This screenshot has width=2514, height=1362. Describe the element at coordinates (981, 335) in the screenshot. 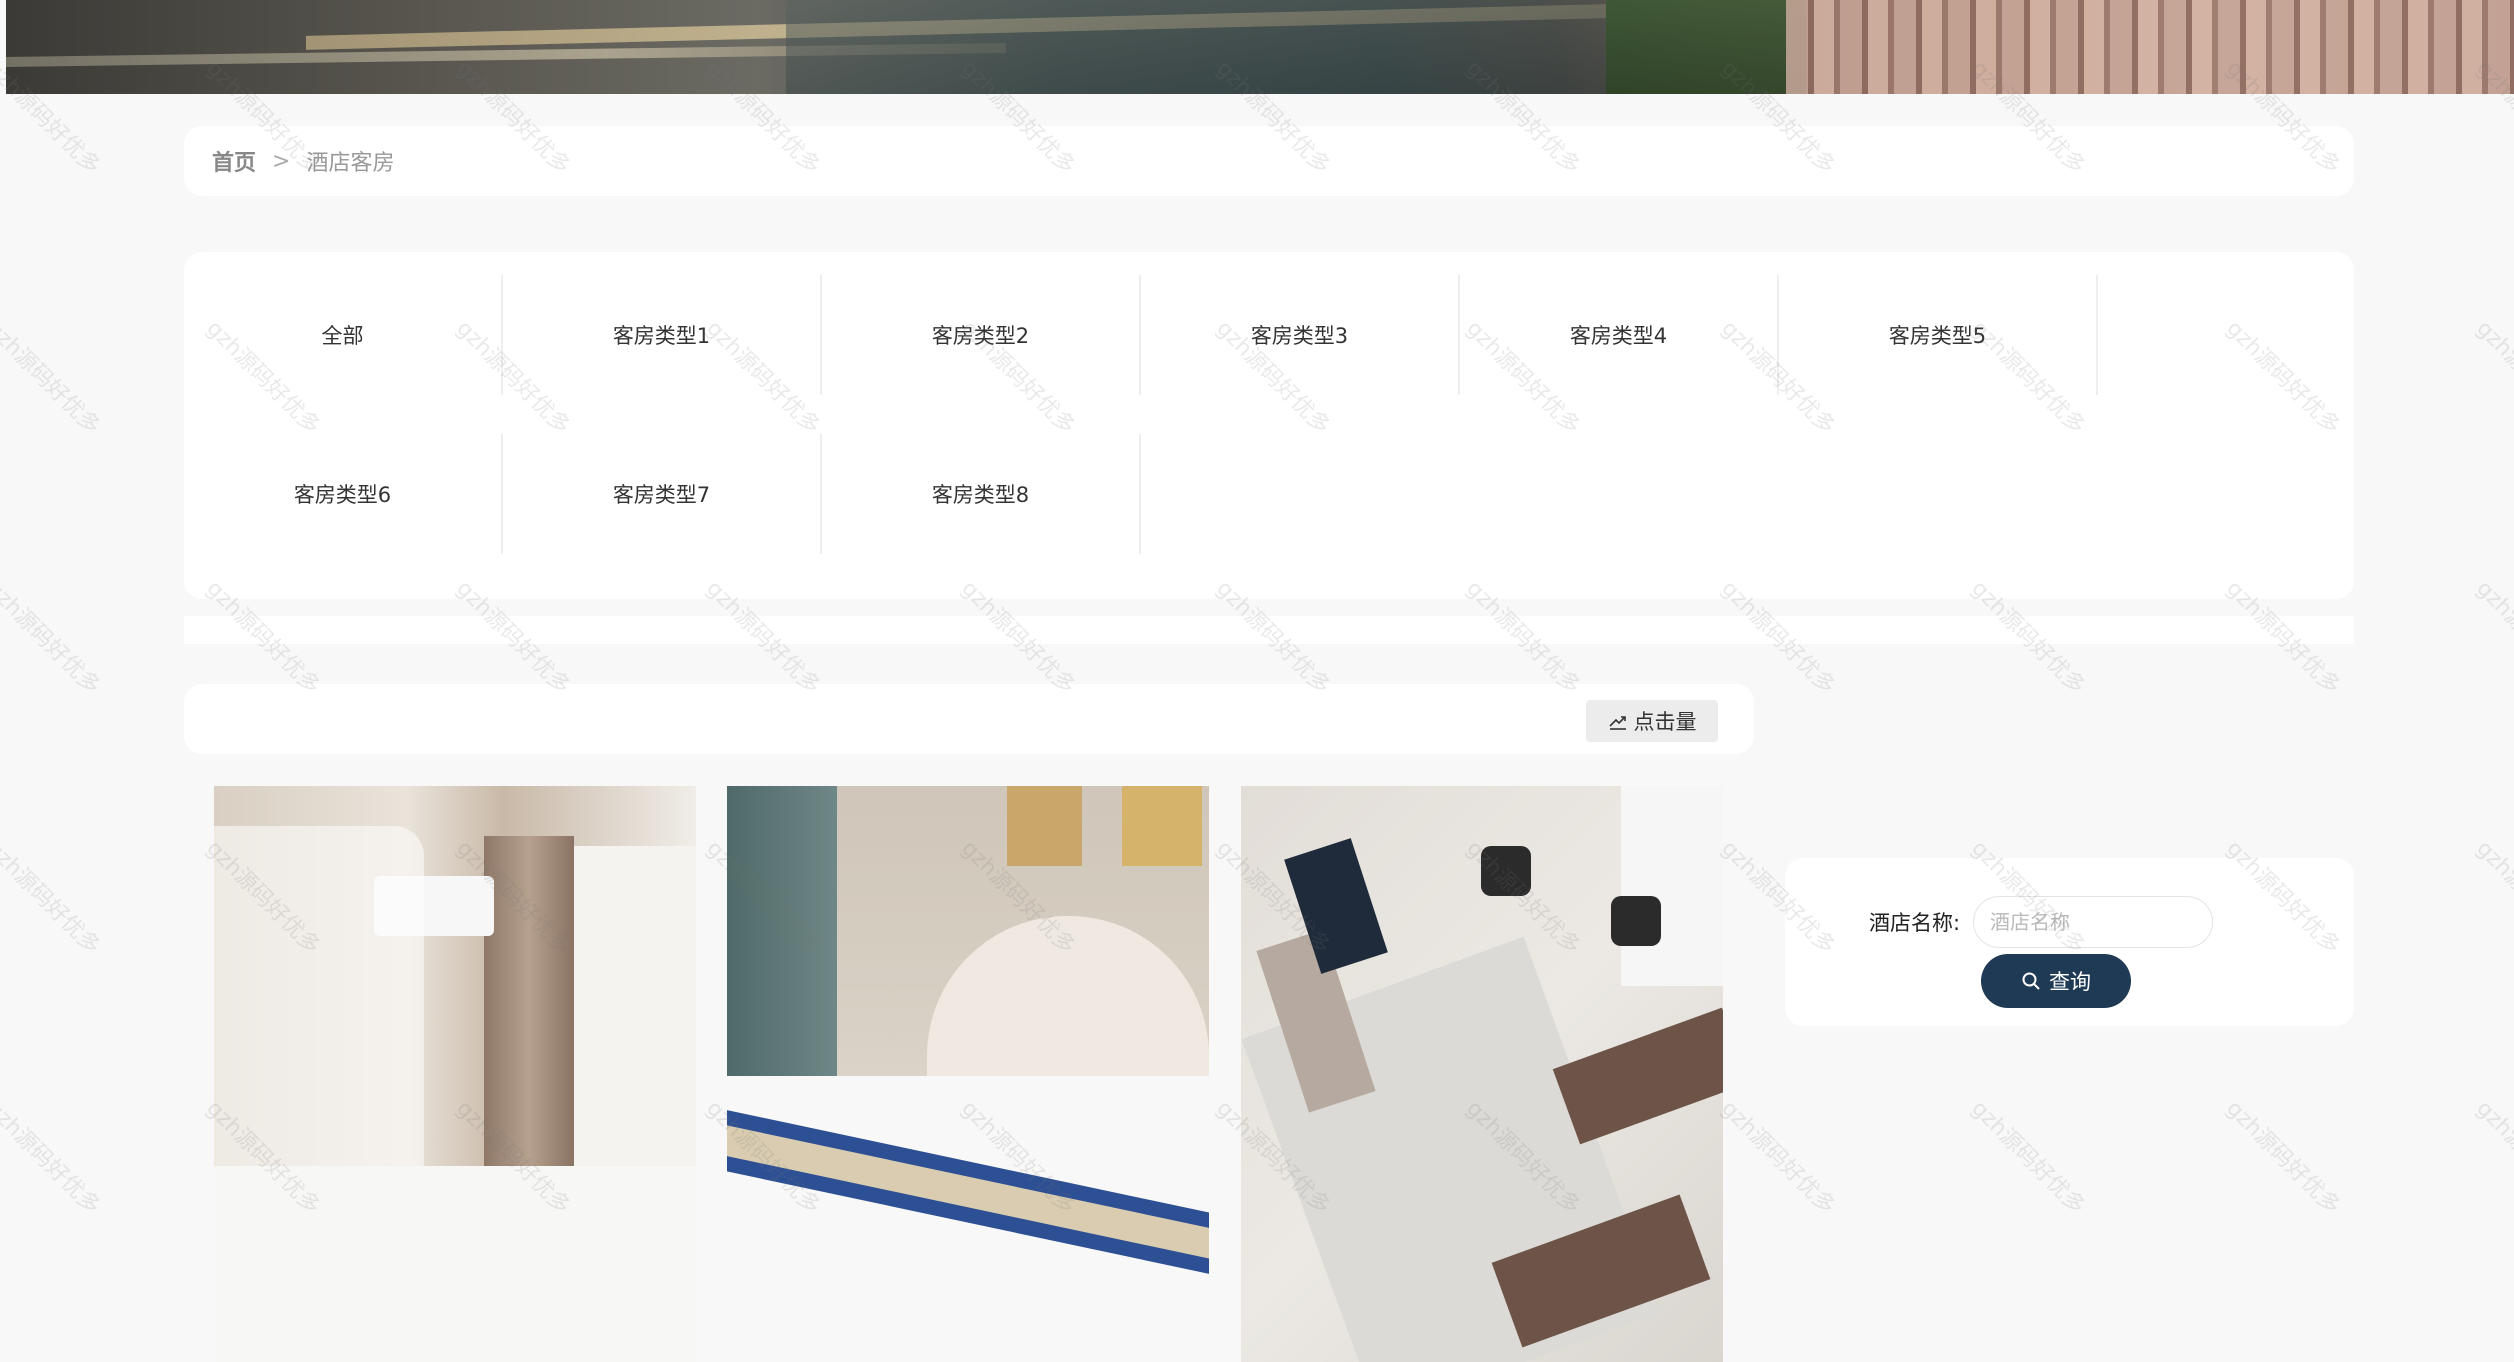

I see `room-type-2: 客房类型2` at that location.